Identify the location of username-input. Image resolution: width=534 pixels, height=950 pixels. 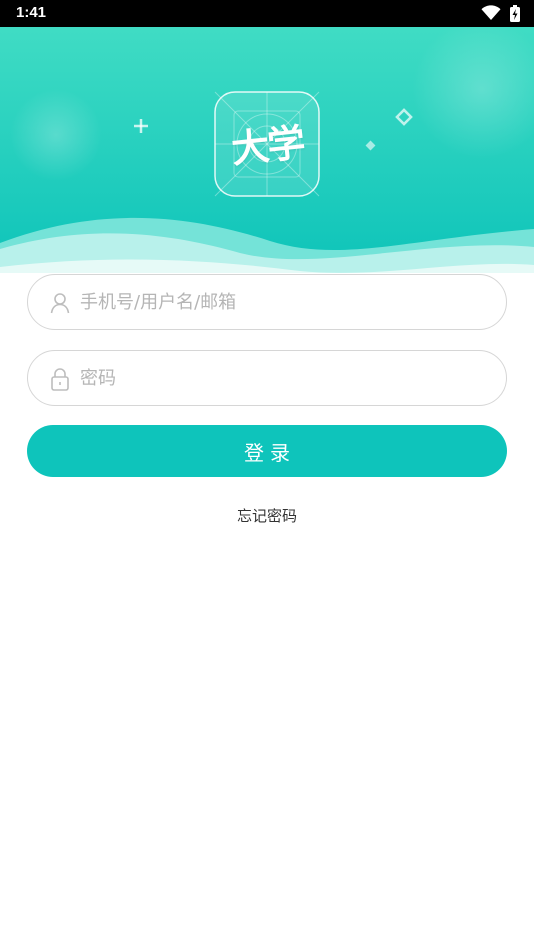
(285, 302).